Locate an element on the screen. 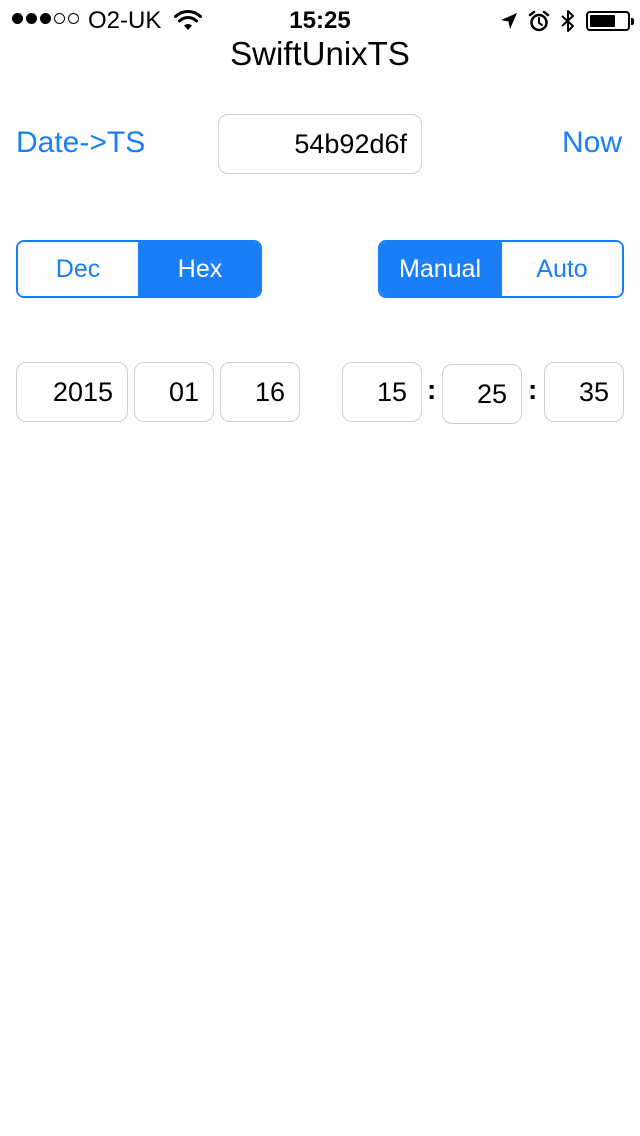 The width and height of the screenshot is (640, 1136). second-input is located at coordinates (584, 392).